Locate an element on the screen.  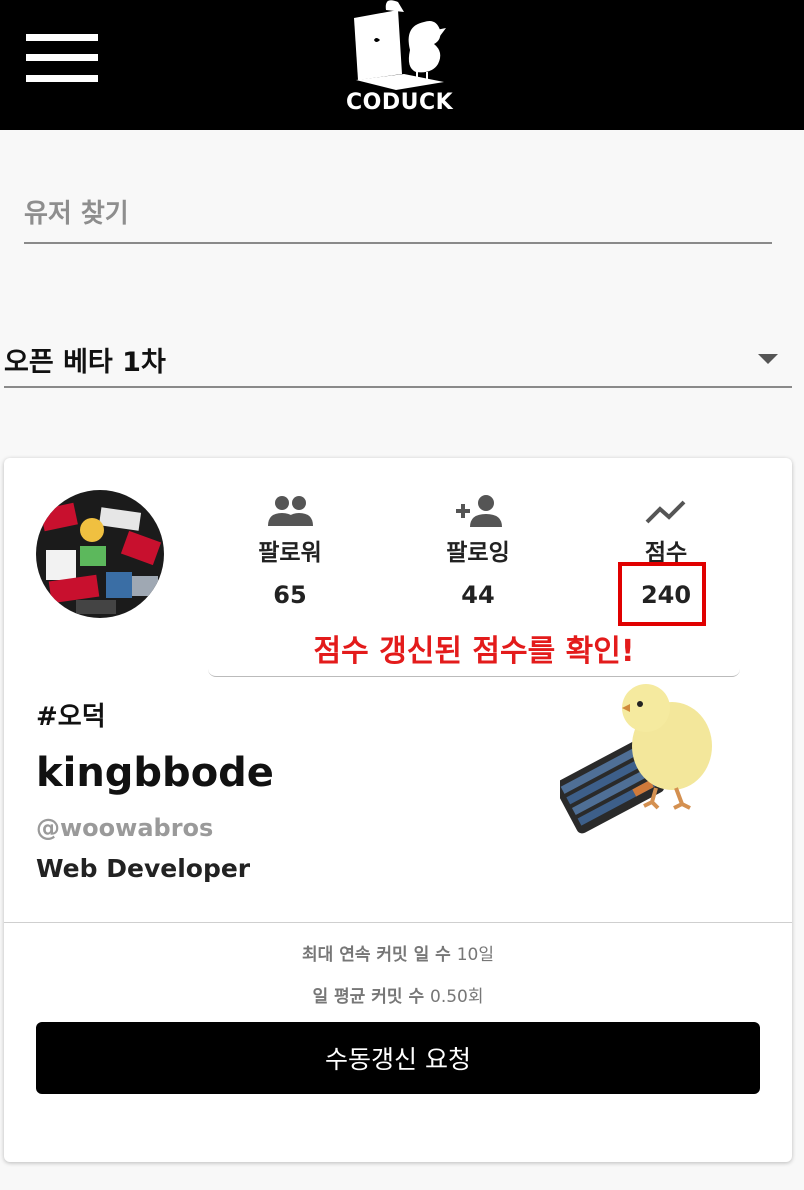
chevron-down-icon is located at coordinates (768, 359).